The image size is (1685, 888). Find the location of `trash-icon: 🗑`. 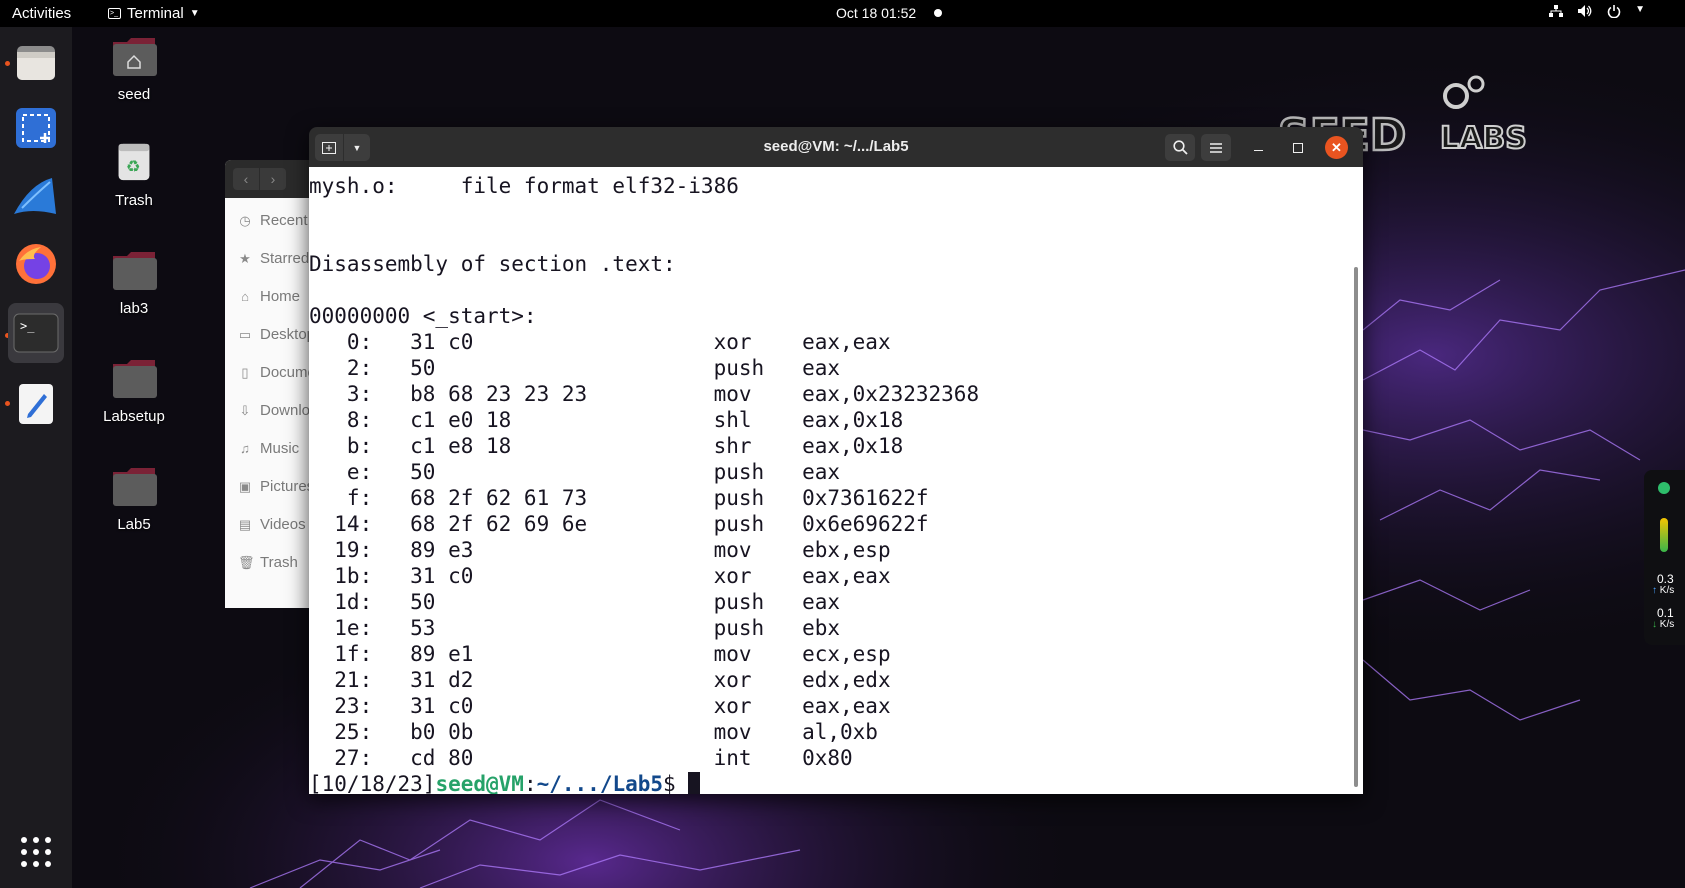

trash-icon: 🗑 is located at coordinates (246, 562).